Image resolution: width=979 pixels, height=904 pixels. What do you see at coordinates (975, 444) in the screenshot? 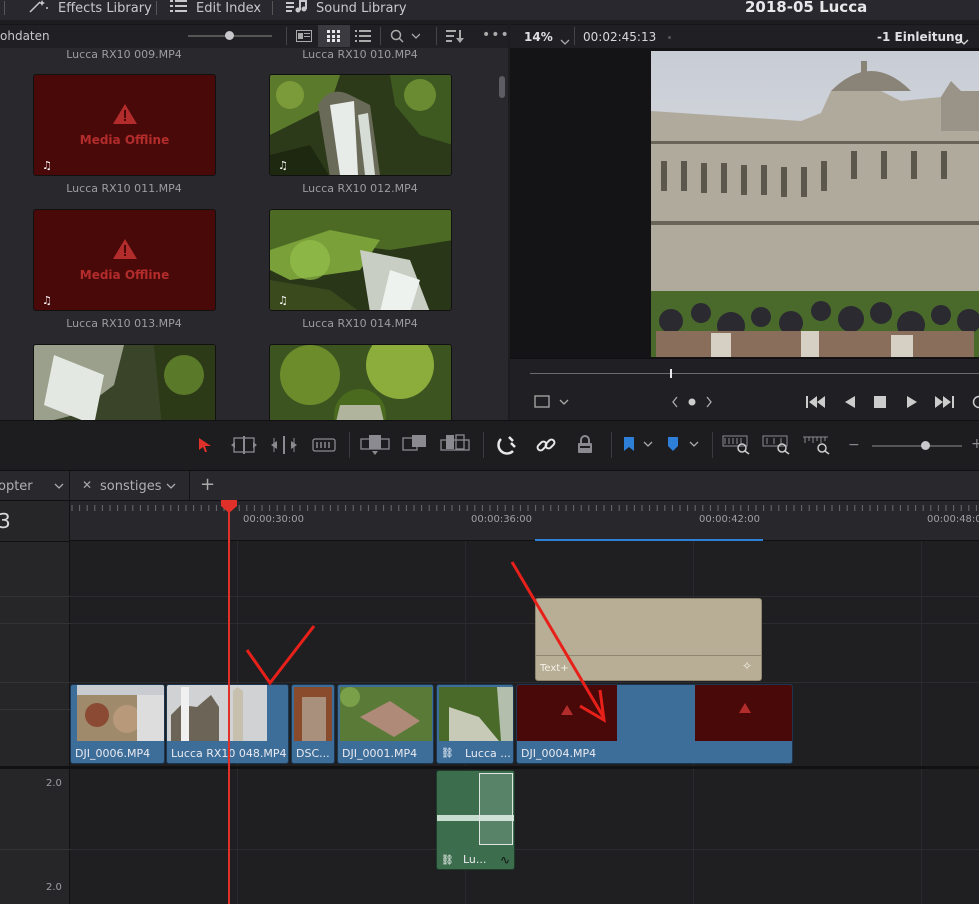
I see `zoom-in-icon: +` at bounding box center [975, 444].